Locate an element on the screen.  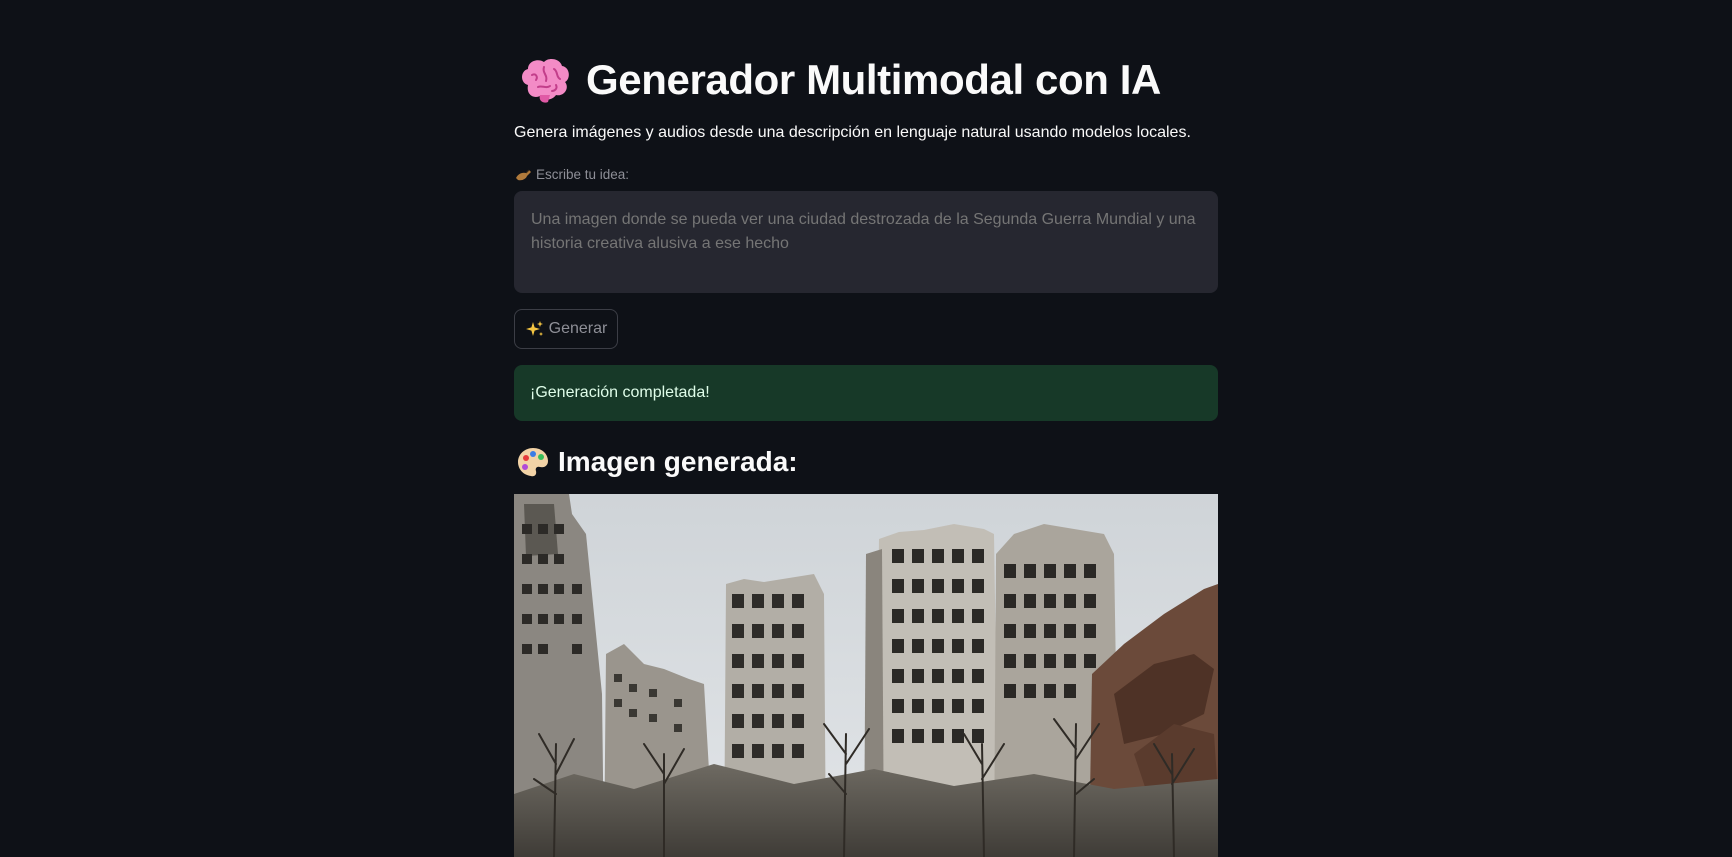
success-alert: ¡Generación completada! is located at coordinates (866, 393).